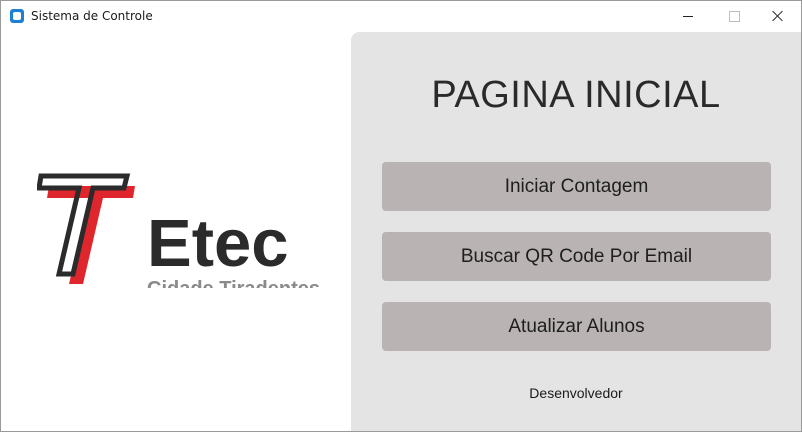 The width and height of the screenshot is (802, 432). What do you see at coordinates (576, 393) in the screenshot?
I see `developer-link: Desenvolvedor` at bounding box center [576, 393].